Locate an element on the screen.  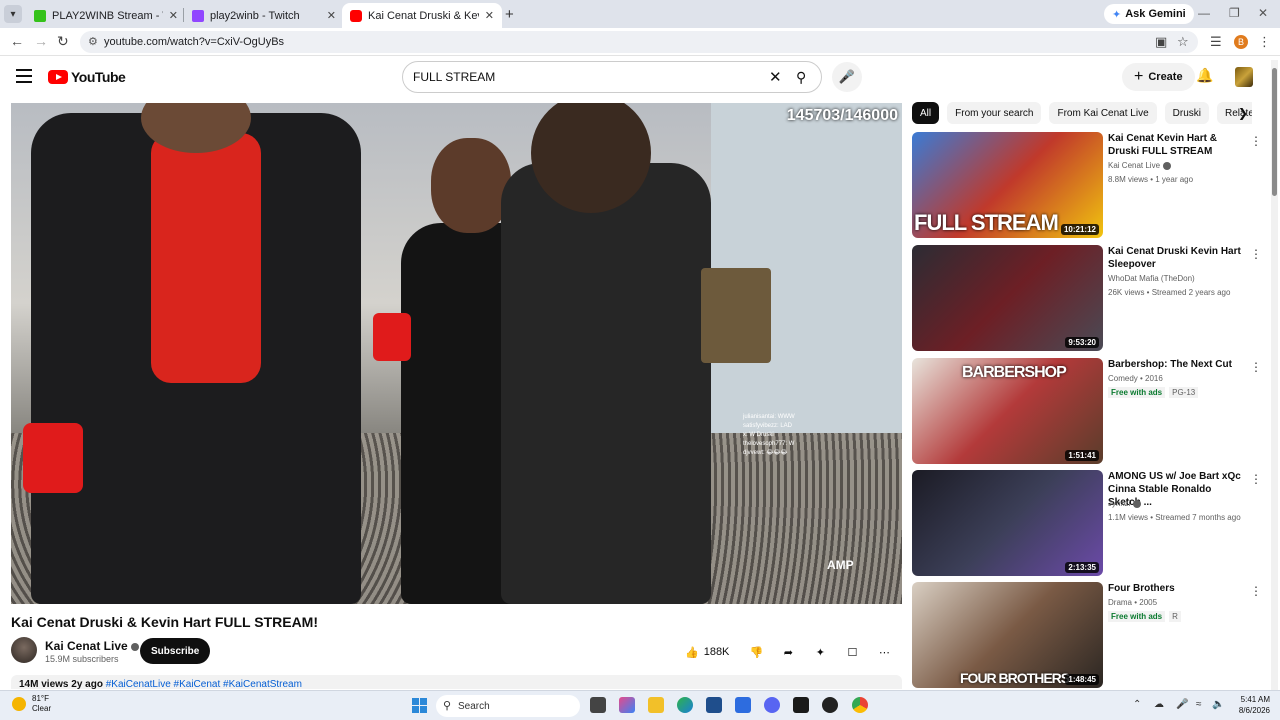
account-avatar is located at coordinates (1244, 77).